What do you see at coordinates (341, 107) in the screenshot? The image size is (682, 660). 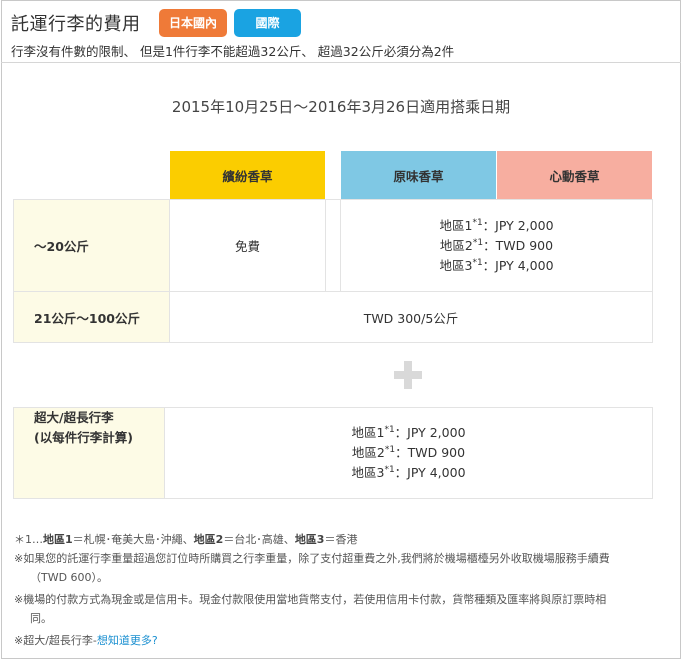 I see `applicable-period: 2015年10月25日～2016年3月26日適用搭乘日期` at bounding box center [341, 107].